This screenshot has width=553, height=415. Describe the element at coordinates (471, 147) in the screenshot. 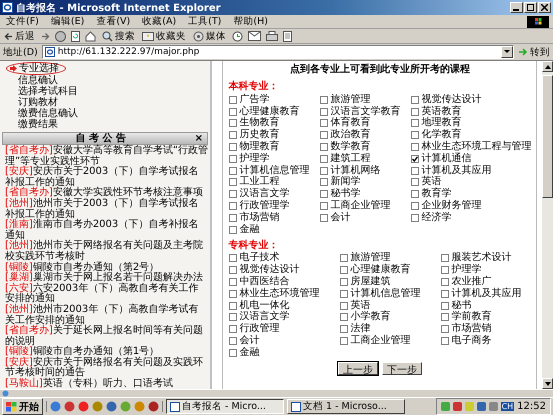

I see `major-checkbox: 林业生态环境工程与管理` at that location.